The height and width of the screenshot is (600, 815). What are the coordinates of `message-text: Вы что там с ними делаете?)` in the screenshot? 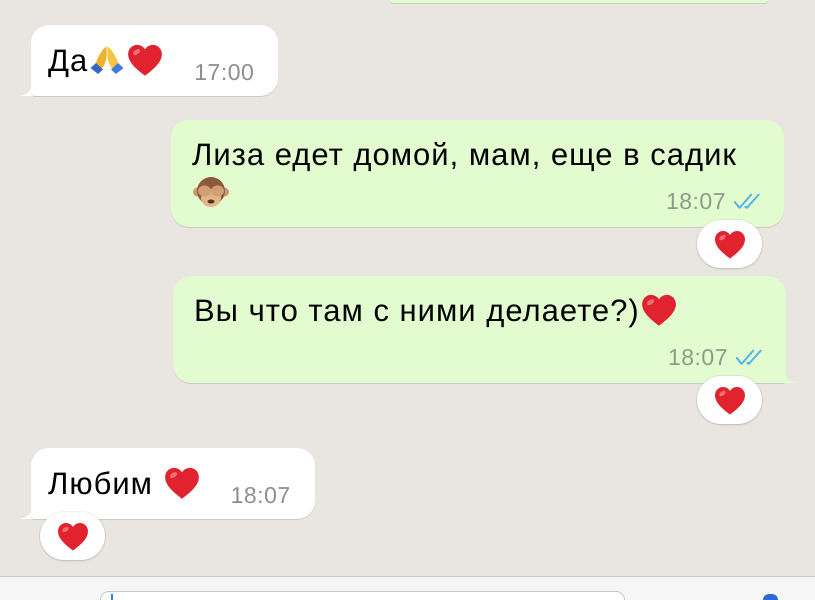 It's located at (417, 310).